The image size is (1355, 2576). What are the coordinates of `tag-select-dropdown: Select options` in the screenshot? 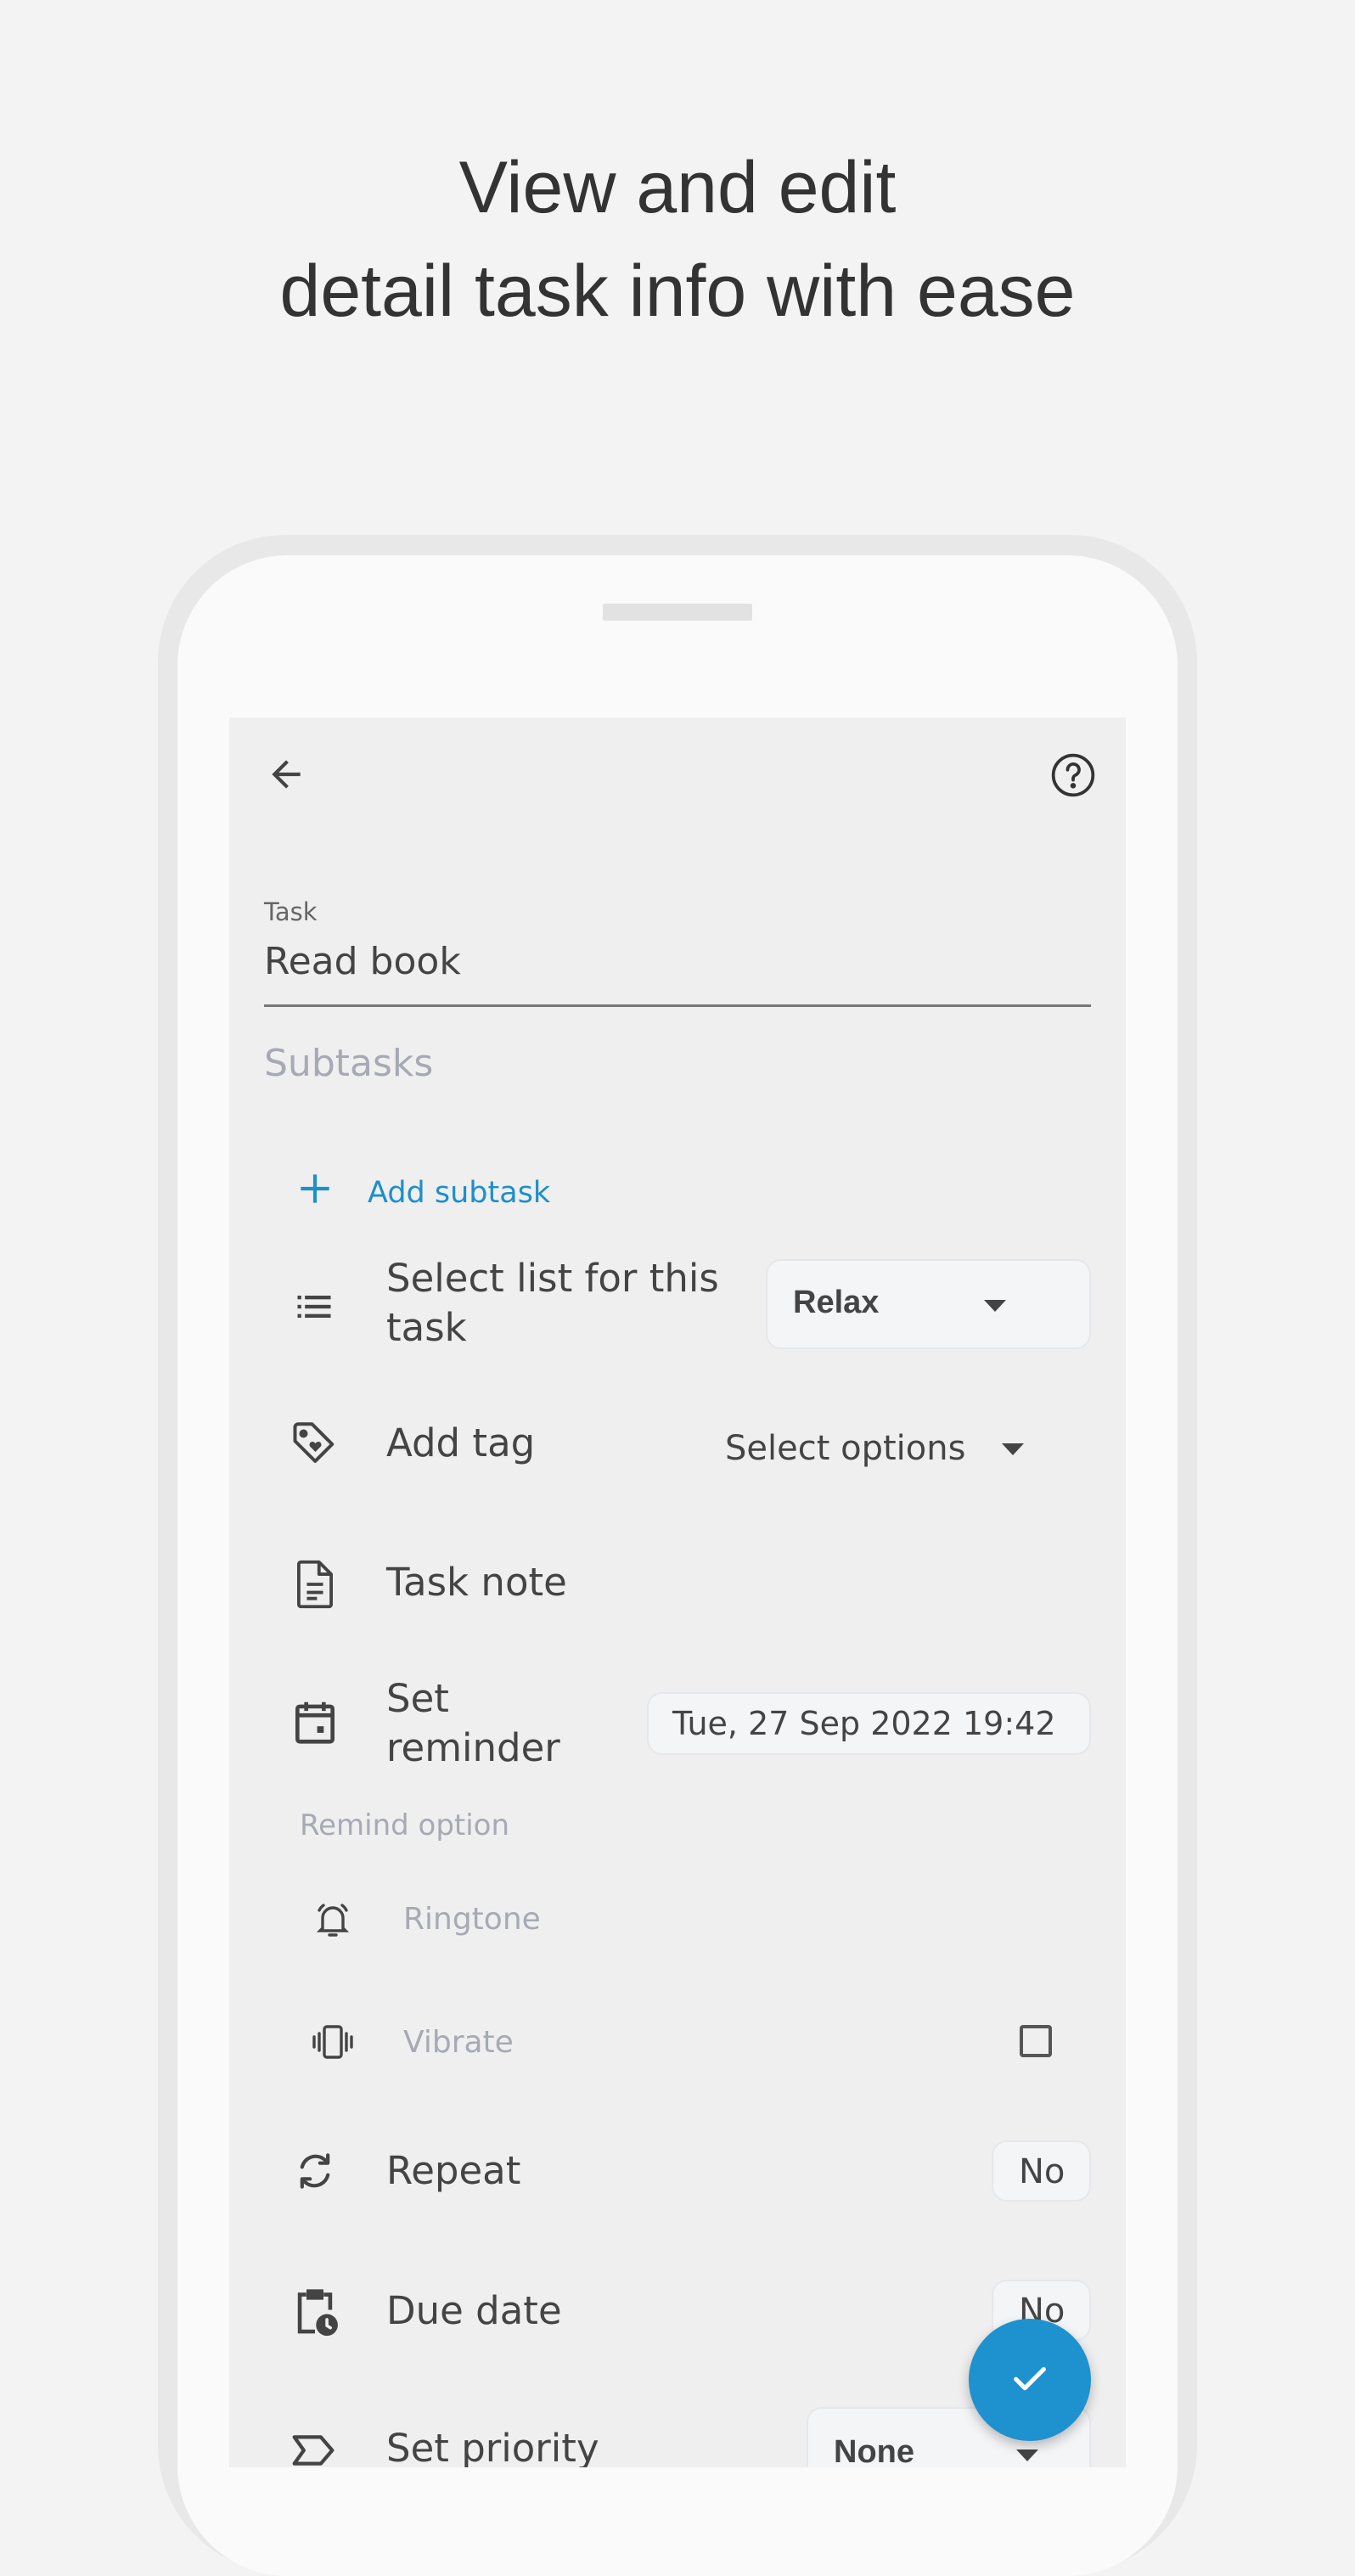 It's located at (902, 1448).